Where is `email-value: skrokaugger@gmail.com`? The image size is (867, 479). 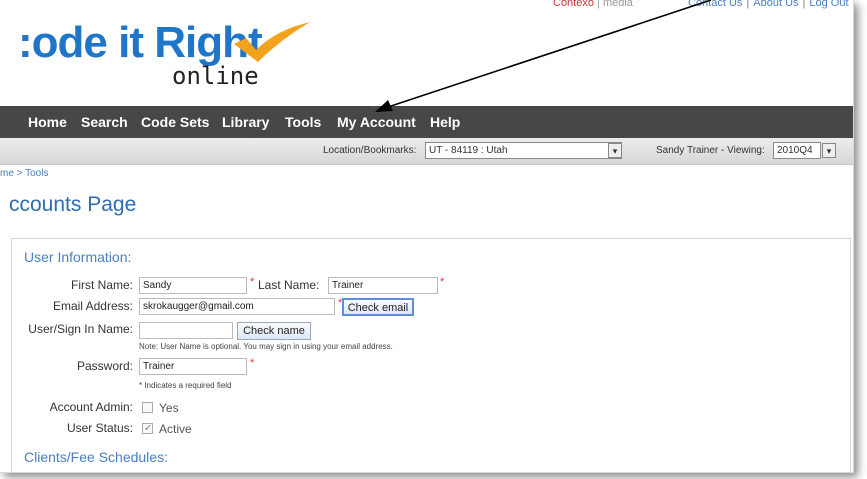
email-value: skrokaugger@gmail.com is located at coordinates (198, 306).